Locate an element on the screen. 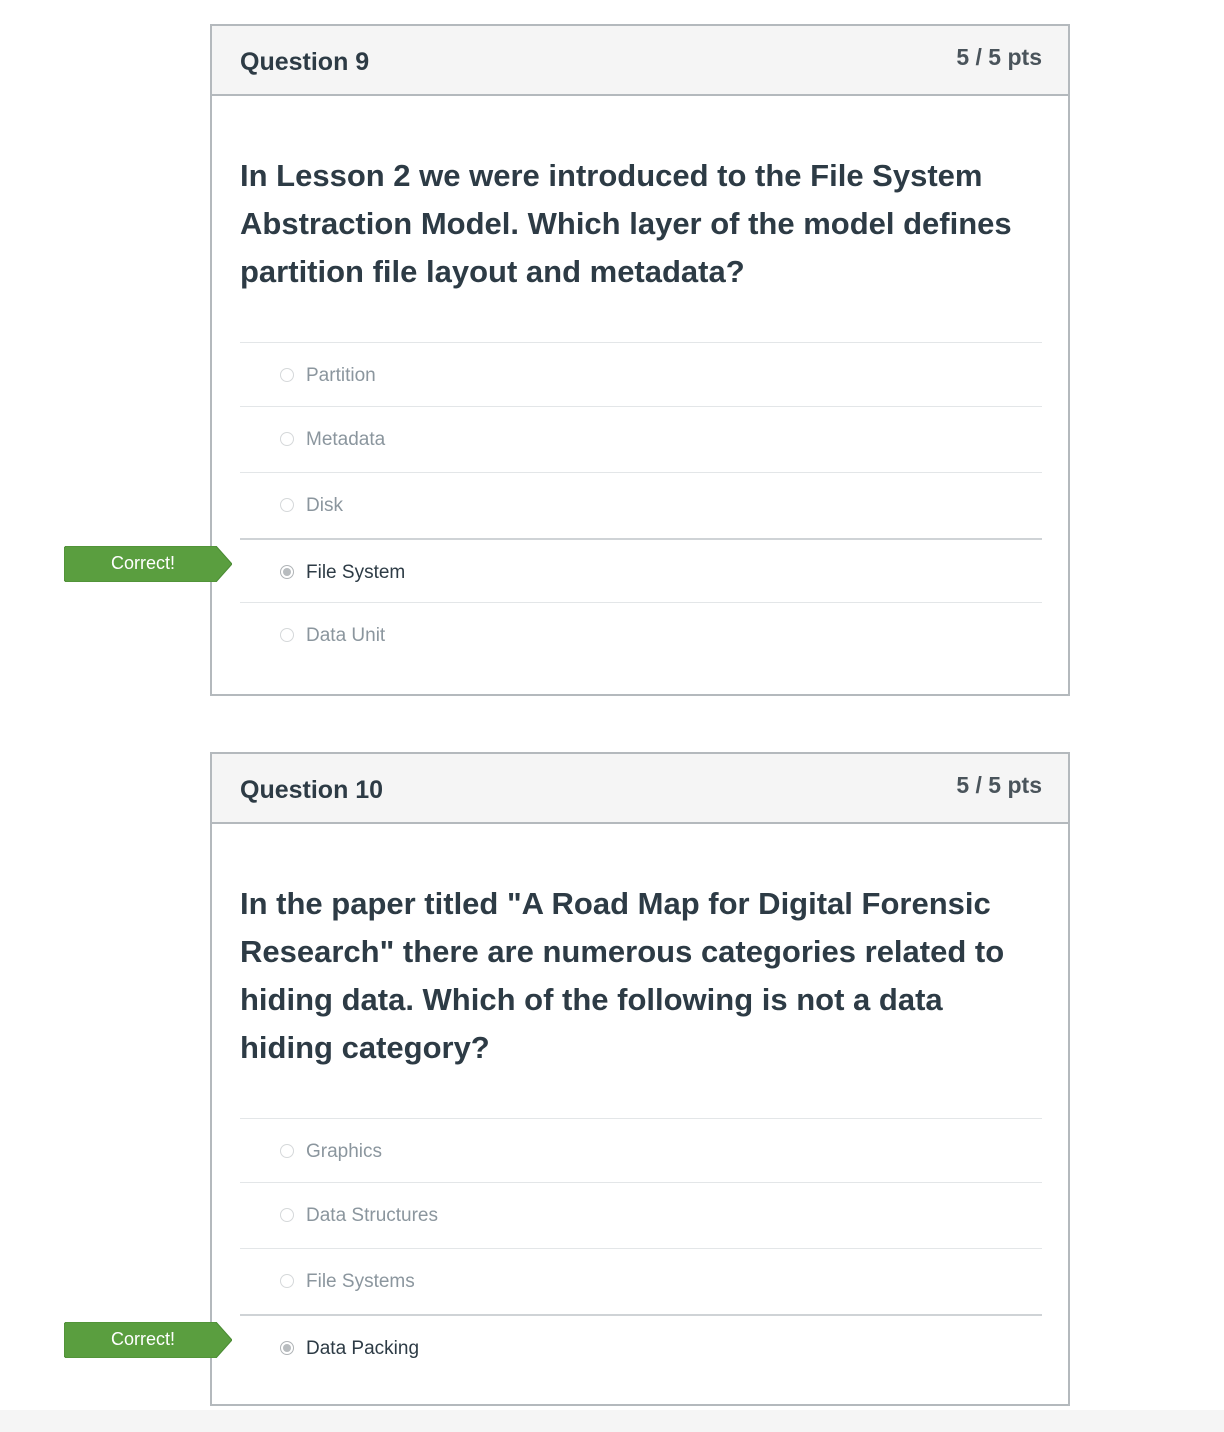 The height and width of the screenshot is (1432, 1224). answer-option-selected: File System is located at coordinates (641, 570).